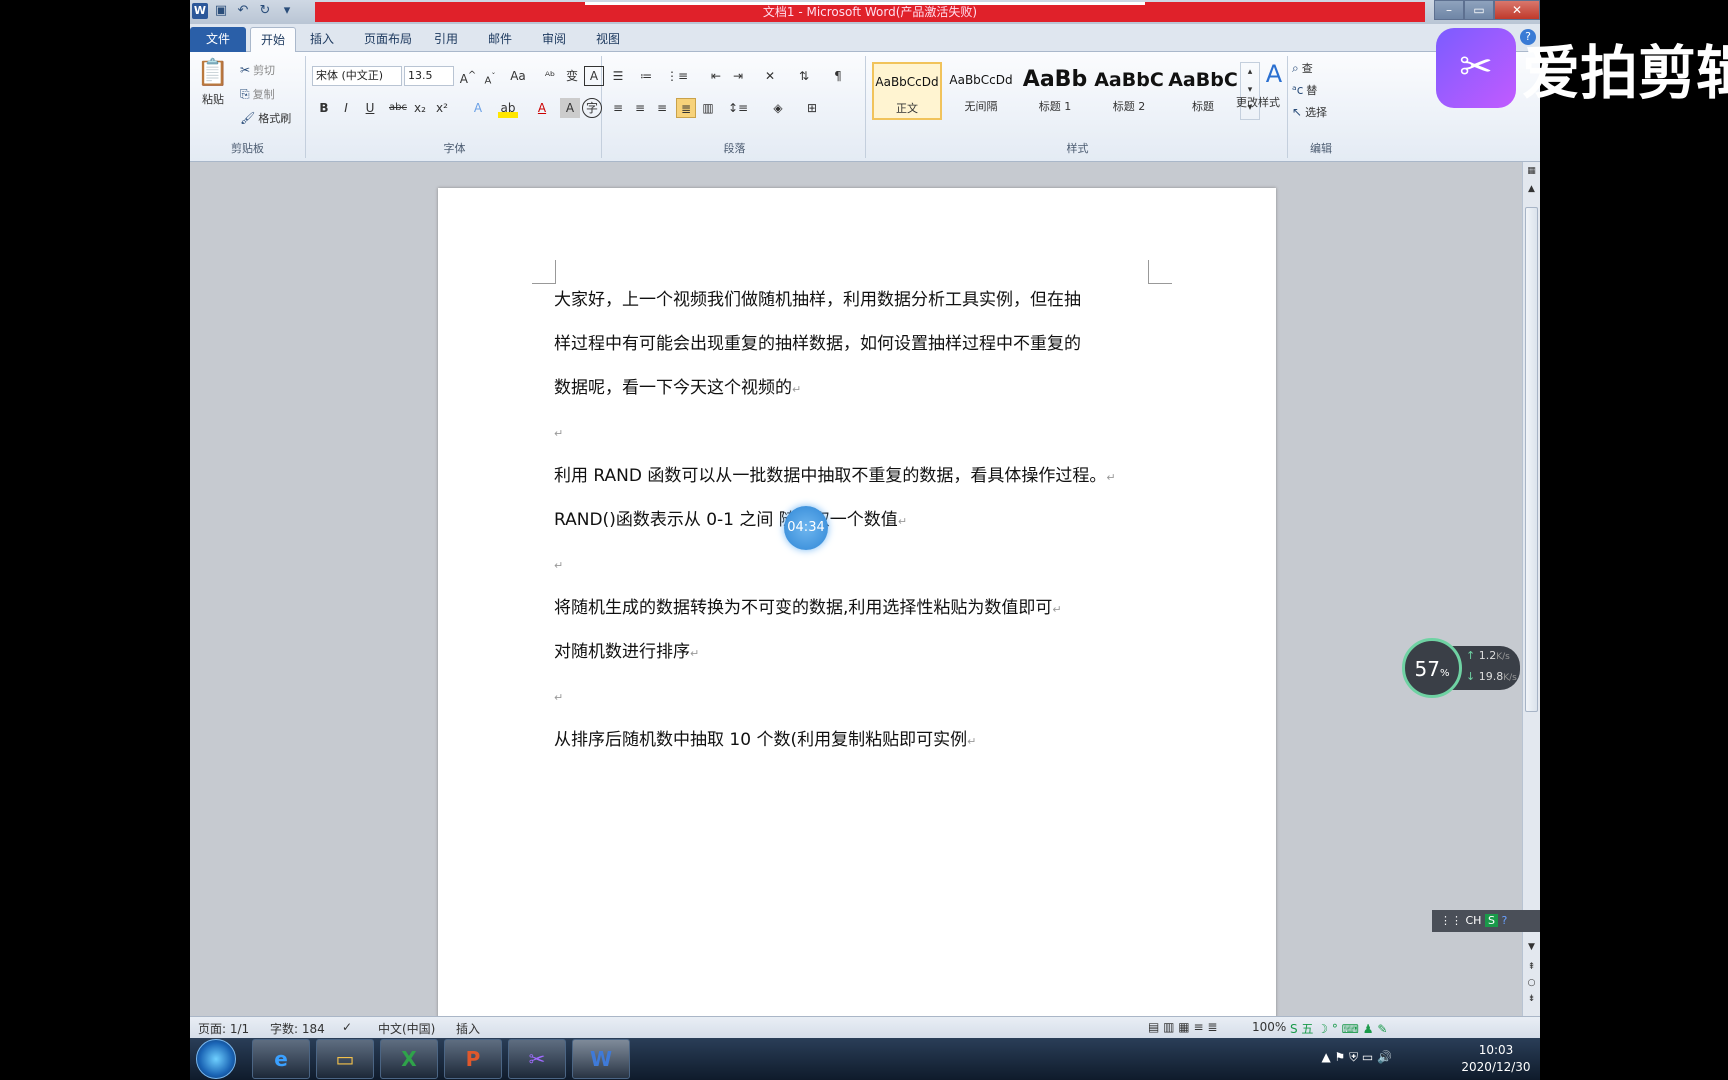  I want to click on next-page-icon: ⇟, so click(1531, 999).